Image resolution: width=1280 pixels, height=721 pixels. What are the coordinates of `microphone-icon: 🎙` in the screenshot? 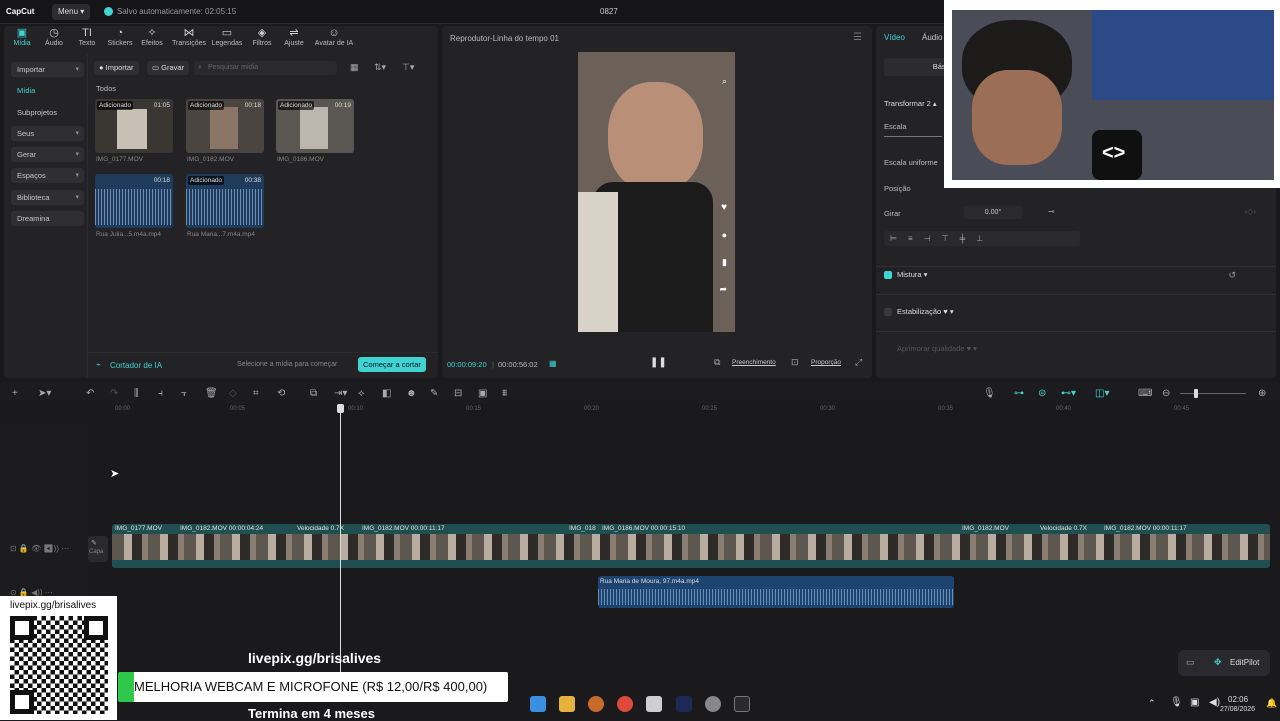 It's located at (989, 393).